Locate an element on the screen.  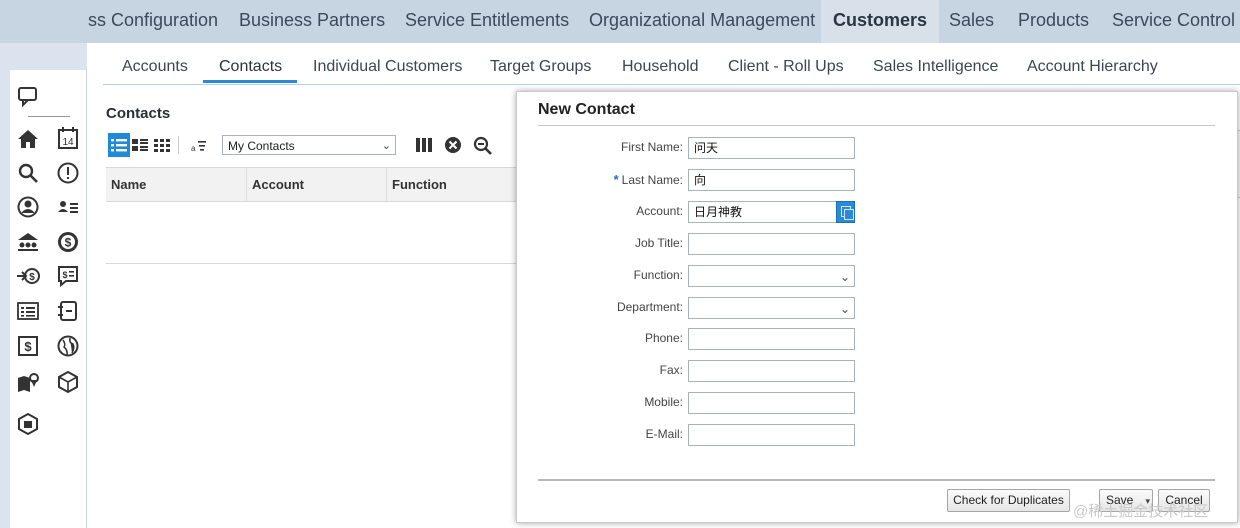
calendar-day: 14 is located at coordinates (68, 142).